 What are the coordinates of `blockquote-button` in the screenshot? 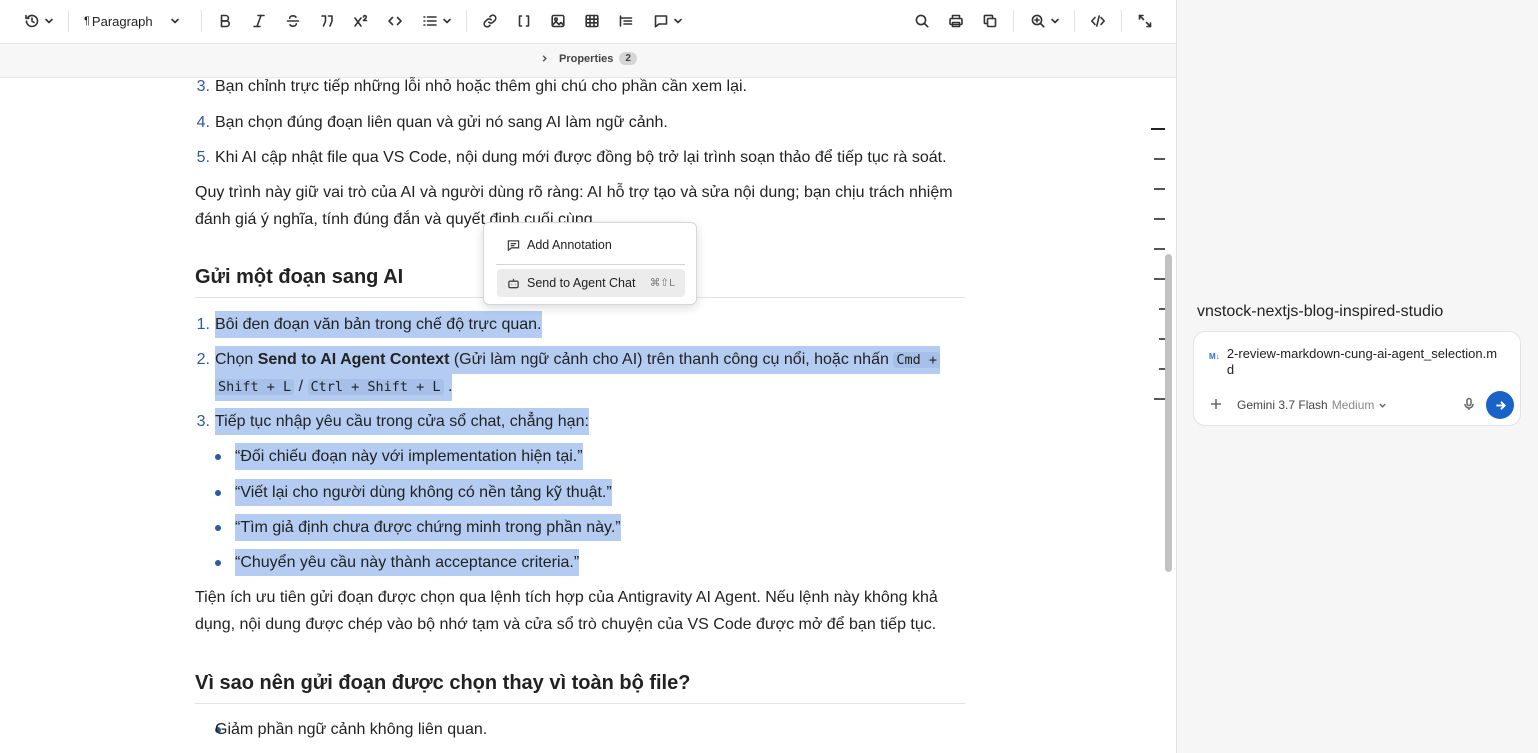 It's located at (327, 21).